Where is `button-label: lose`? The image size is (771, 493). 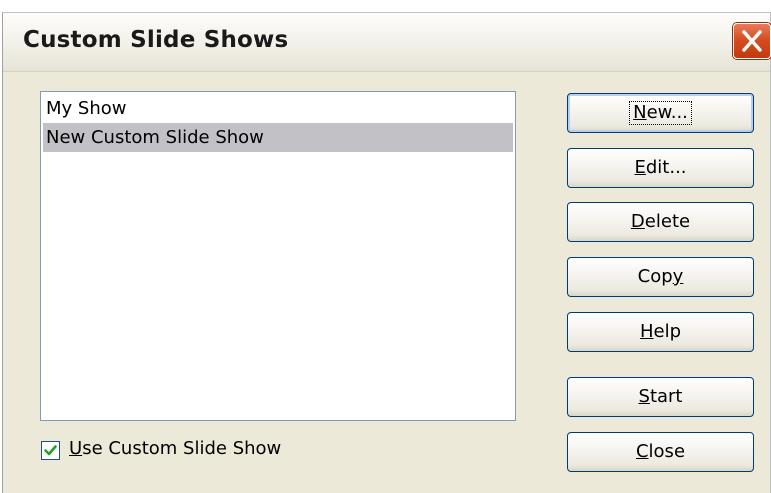 button-label: lose is located at coordinates (667, 451).